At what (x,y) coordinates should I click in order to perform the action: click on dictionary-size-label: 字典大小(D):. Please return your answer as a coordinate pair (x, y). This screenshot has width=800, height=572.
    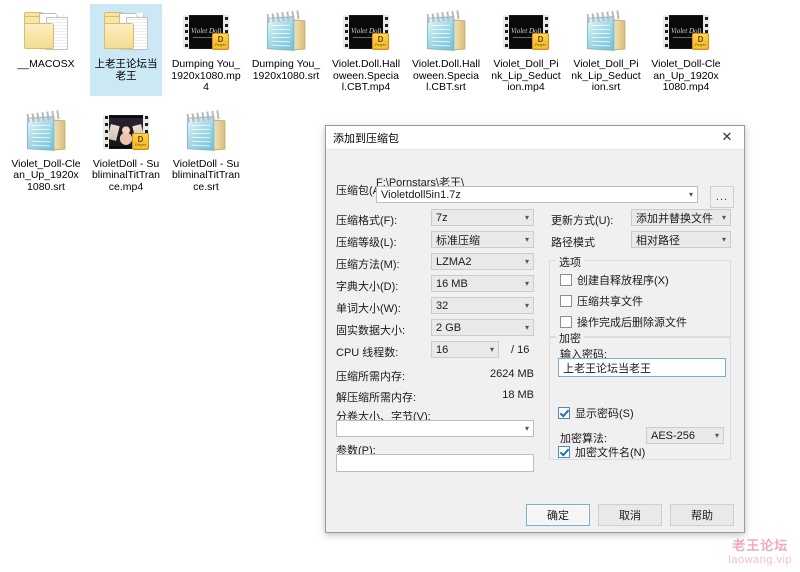
    Looking at the image, I should click on (367, 287).